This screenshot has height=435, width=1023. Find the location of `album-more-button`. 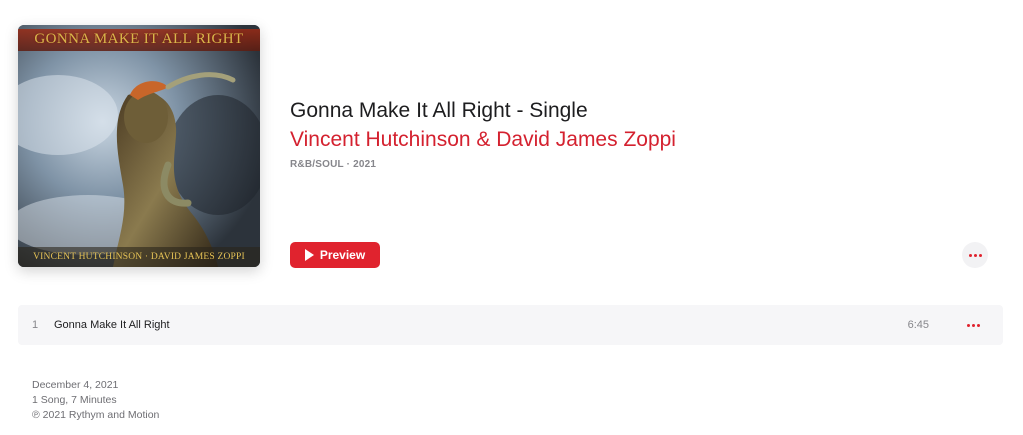

album-more-button is located at coordinates (975, 255).